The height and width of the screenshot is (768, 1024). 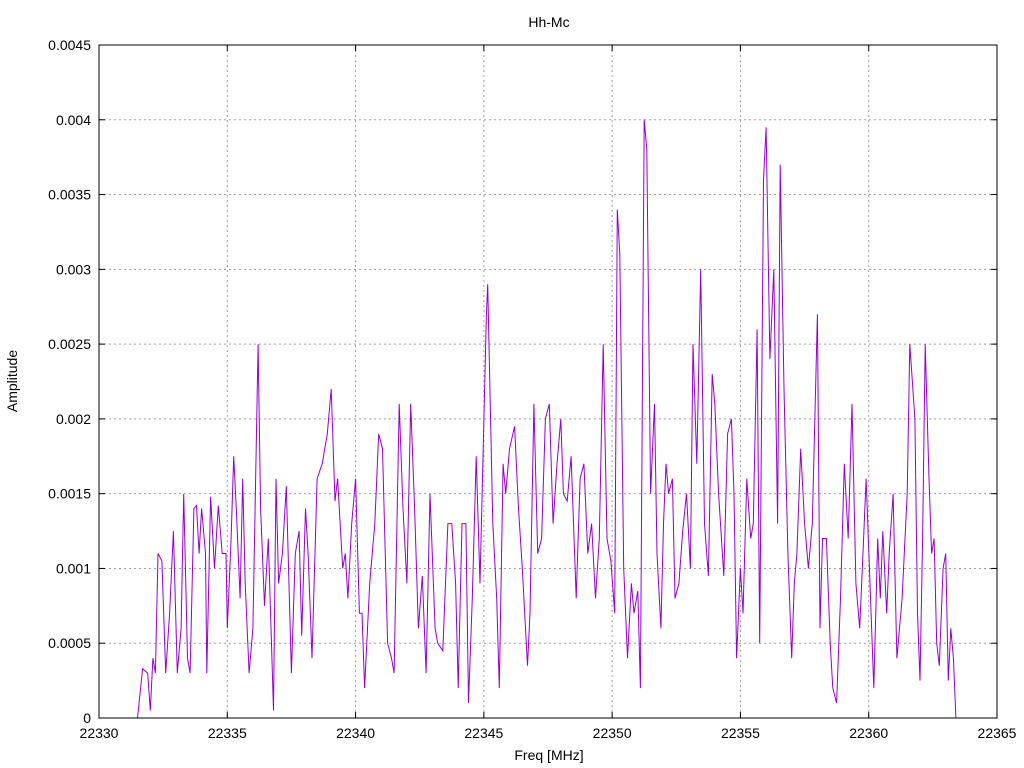 I want to click on x-tick-label: 22355, so click(x=740, y=733).